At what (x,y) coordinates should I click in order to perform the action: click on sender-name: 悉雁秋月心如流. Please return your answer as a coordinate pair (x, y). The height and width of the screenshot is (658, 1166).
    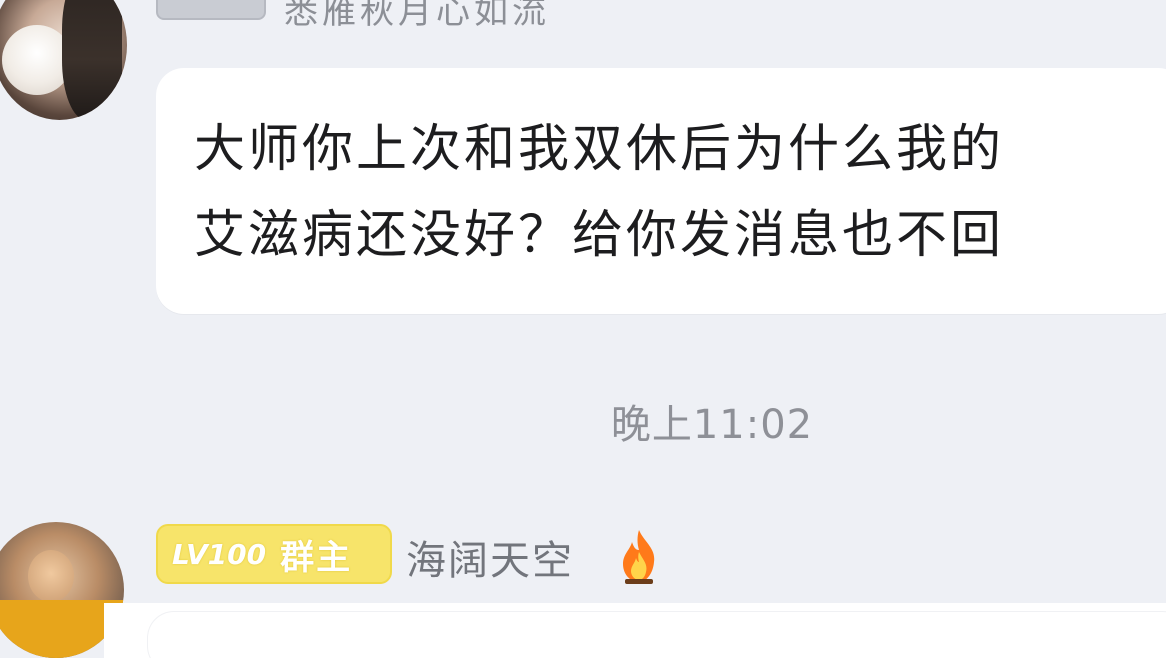
    Looking at the image, I should click on (417, 16).